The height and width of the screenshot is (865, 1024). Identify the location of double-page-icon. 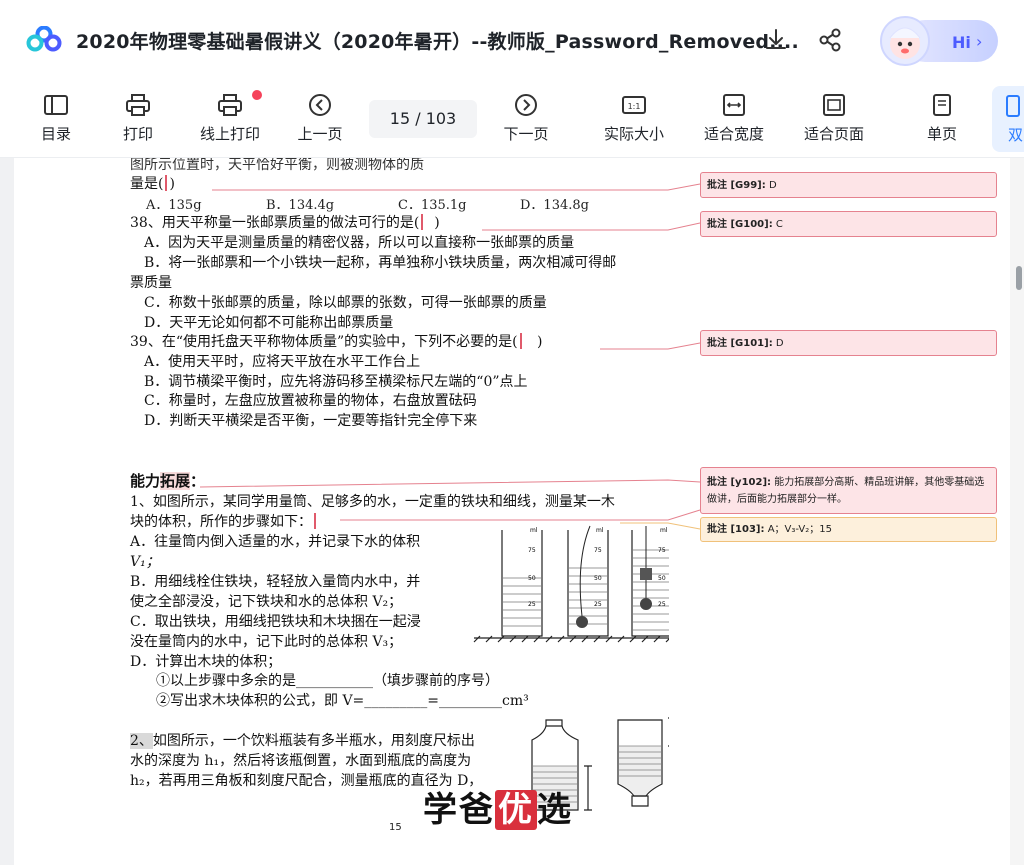
(1013, 106).